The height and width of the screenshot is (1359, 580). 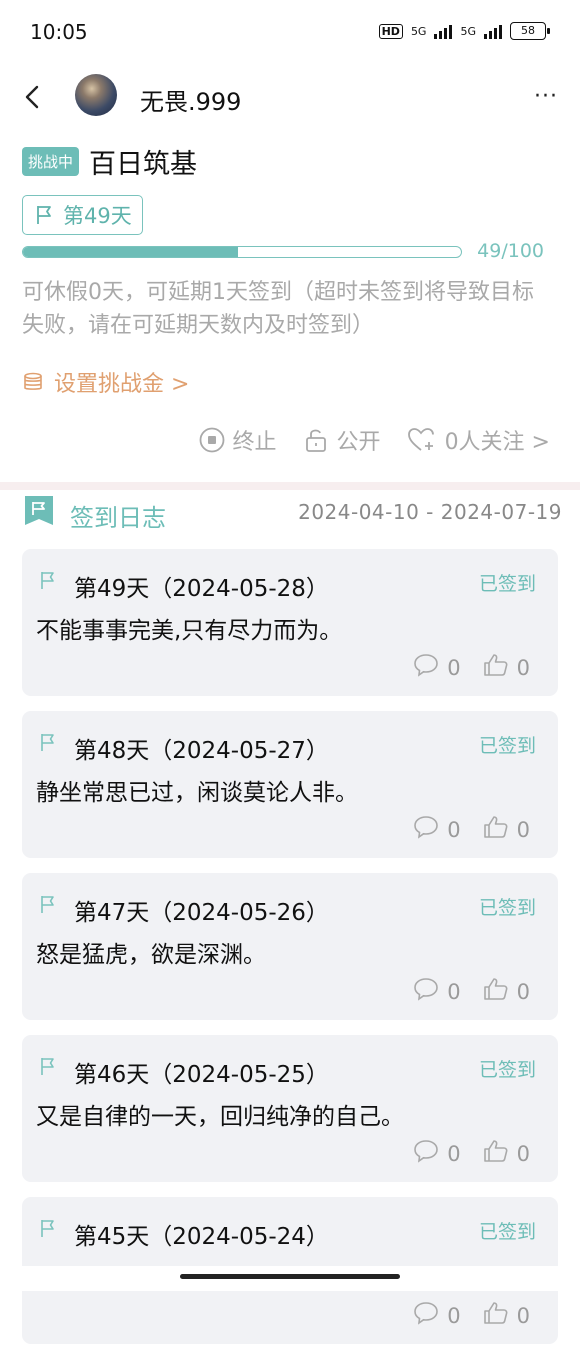 What do you see at coordinates (292, 514) in the screenshot?
I see `log-header: 签到日志 2024-04-10 - 2024-07-19` at bounding box center [292, 514].